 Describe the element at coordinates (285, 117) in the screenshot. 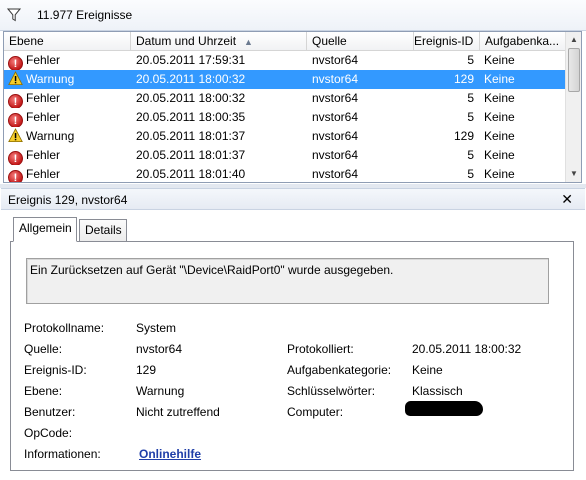

I see `table-row: ! Fehler 20.05.2011 18:00:35 nvstor64 5 Keine` at that location.